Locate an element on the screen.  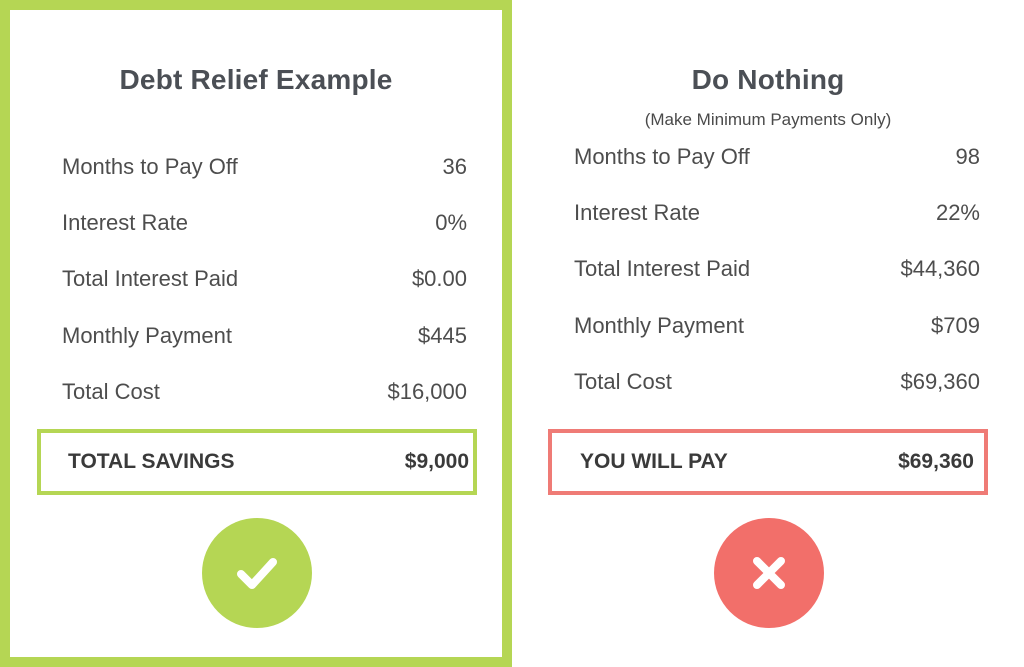
panel-subtitle: (Make Minimum Payments Only) is located at coordinates (768, 119).